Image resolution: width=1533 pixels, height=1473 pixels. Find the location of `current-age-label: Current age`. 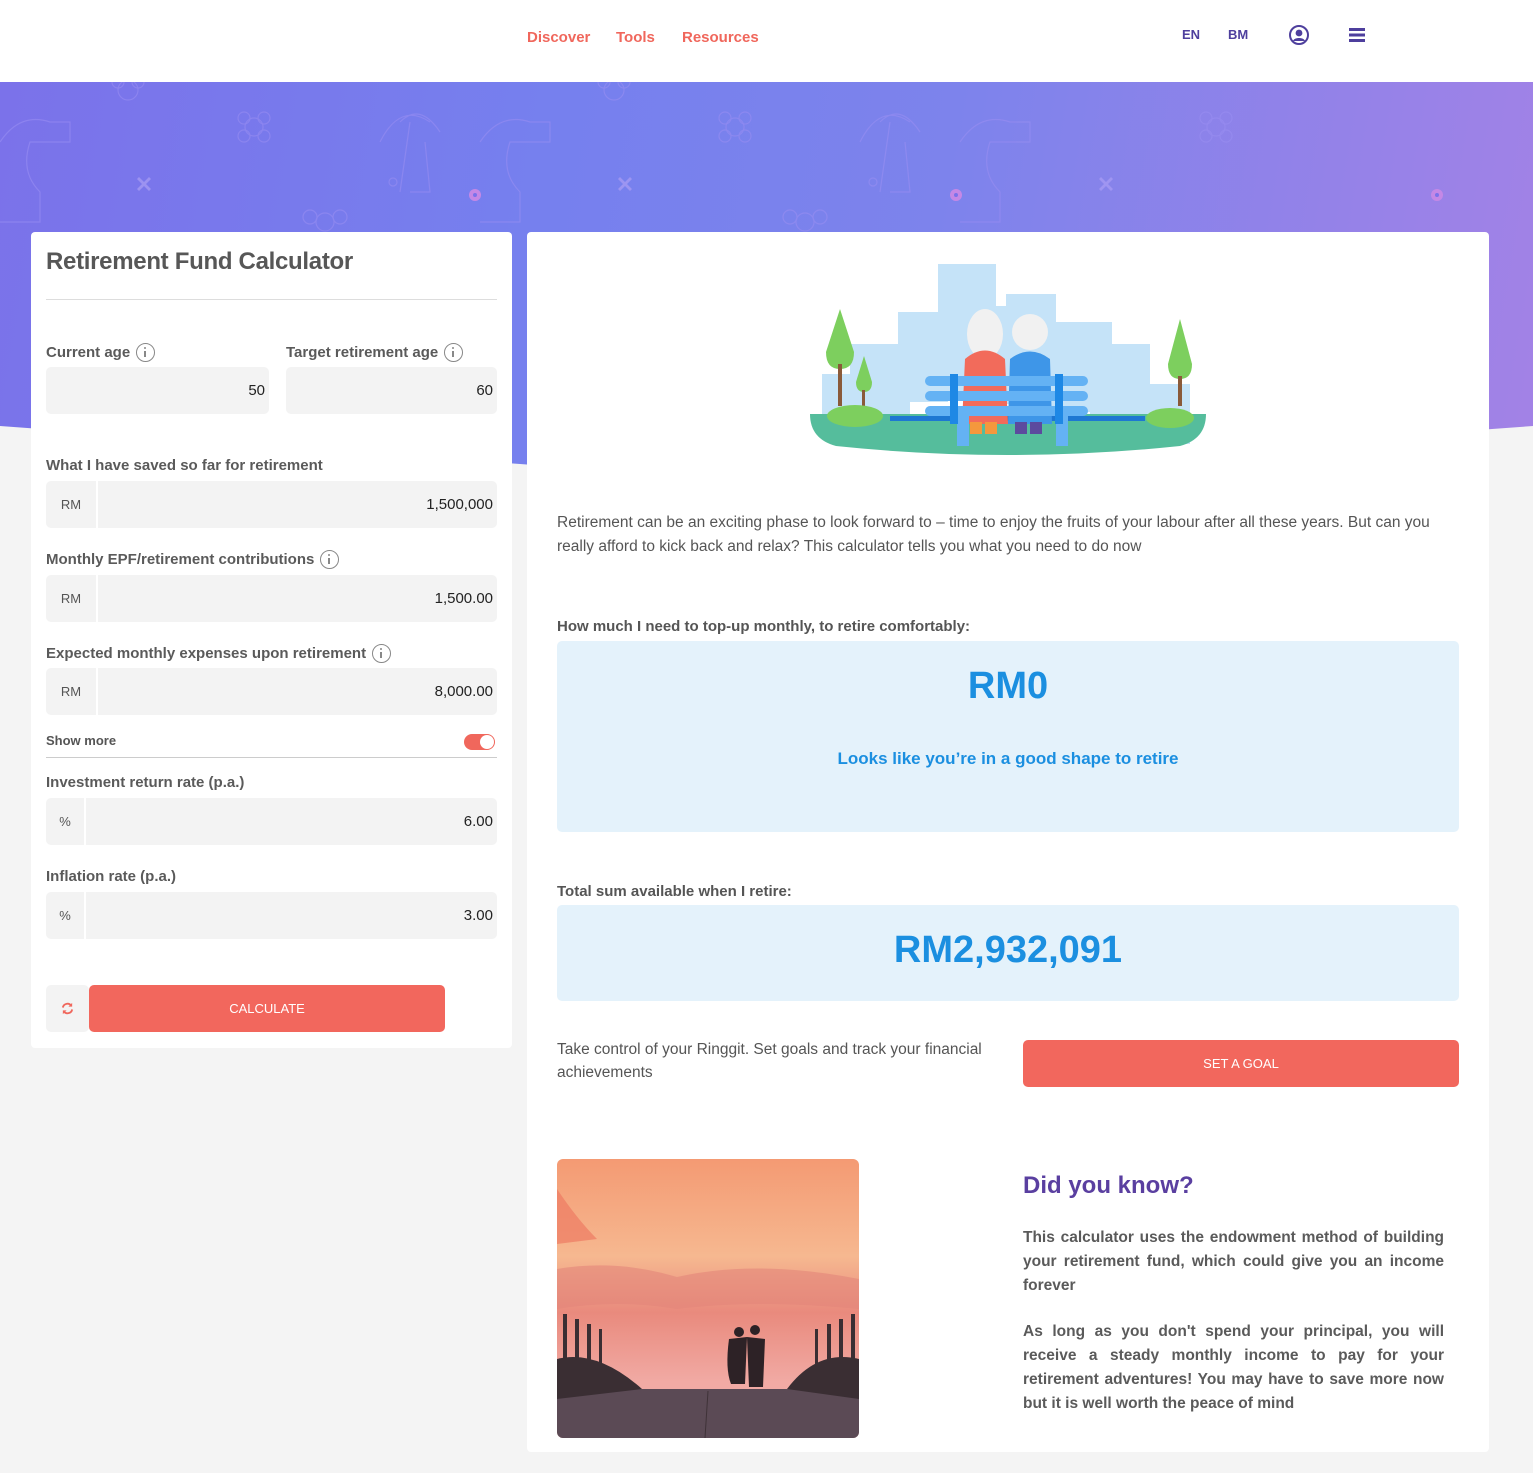

current-age-label: Current age is located at coordinates (101, 352).